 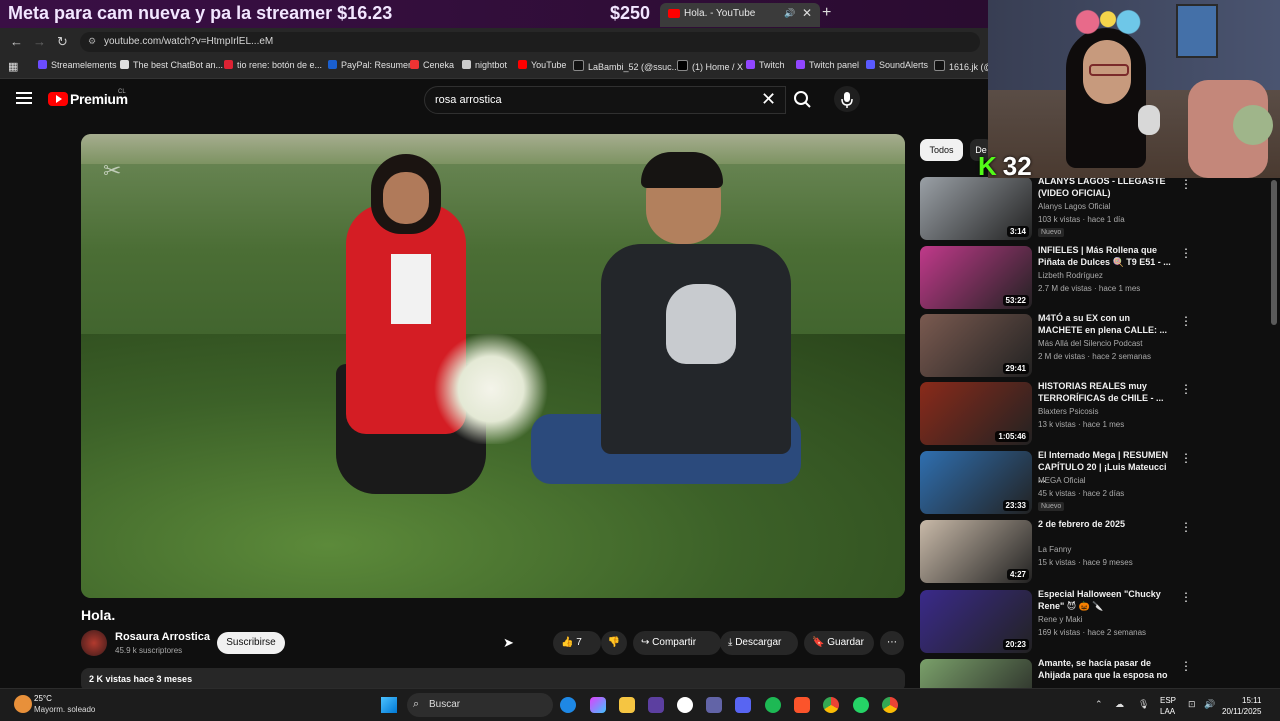 What do you see at coordinates (1241, 706) in the screenshot?
I see `clock: 15:11 20/11/2025` at bounding box center [1241, 706].